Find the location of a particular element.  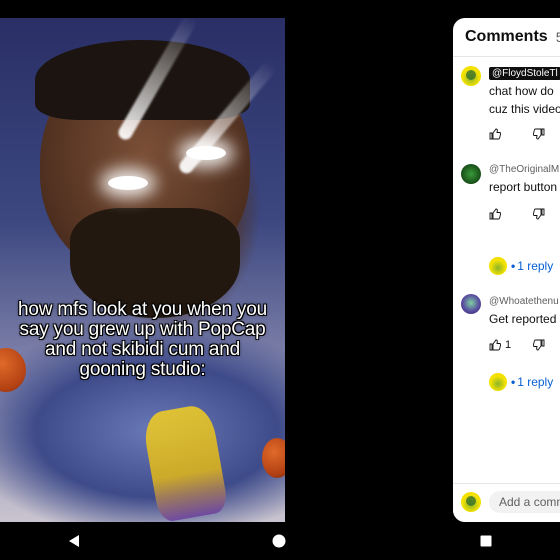

video-player-figure is located at coordinates (185, 462).